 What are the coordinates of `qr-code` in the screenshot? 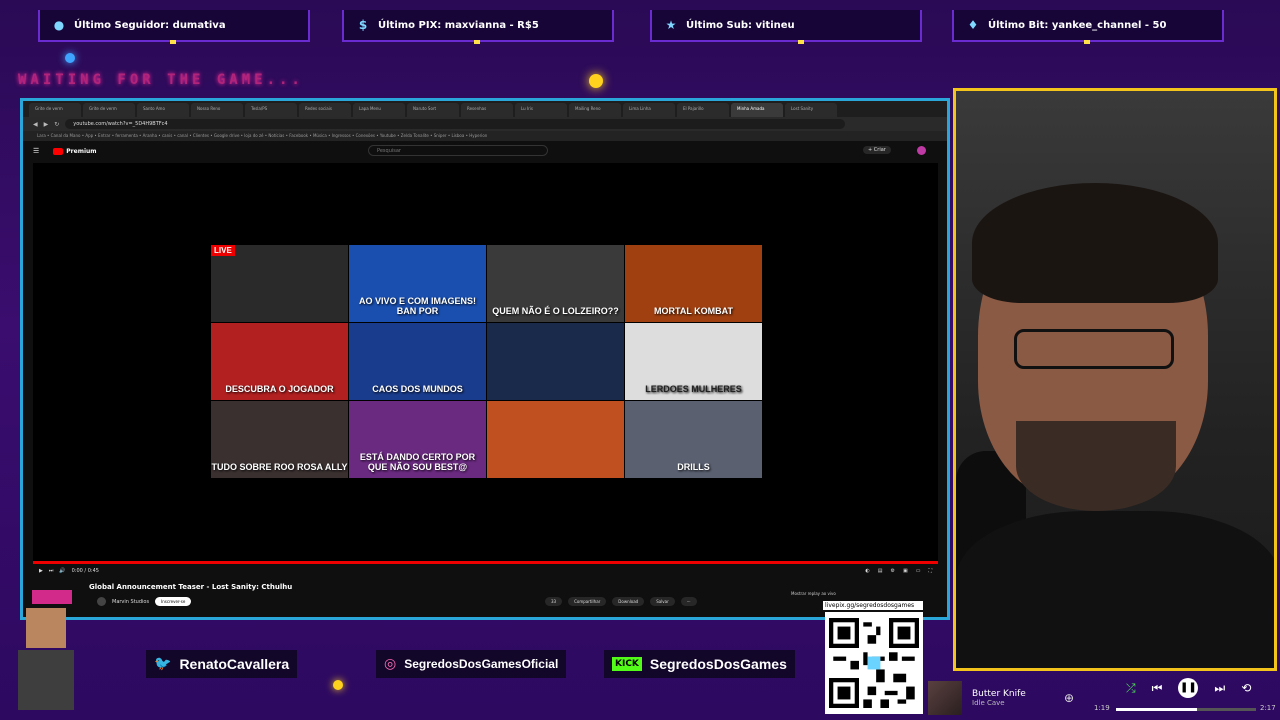 It's located at (874, 663).